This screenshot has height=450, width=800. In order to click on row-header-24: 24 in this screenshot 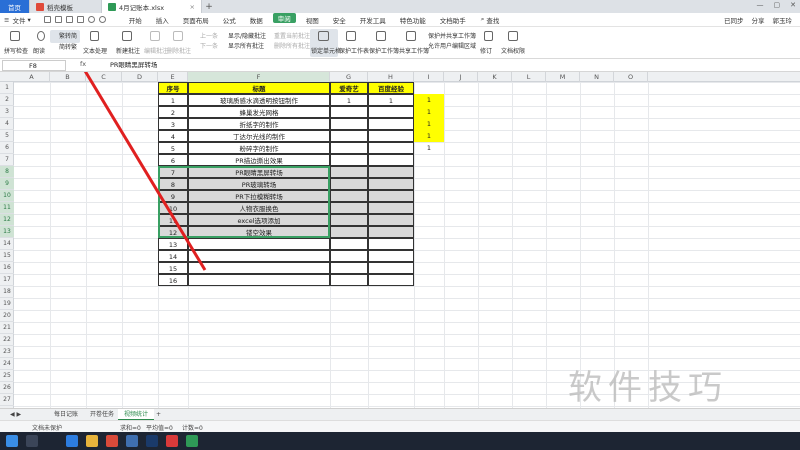, I will do `click(7, 364)`.